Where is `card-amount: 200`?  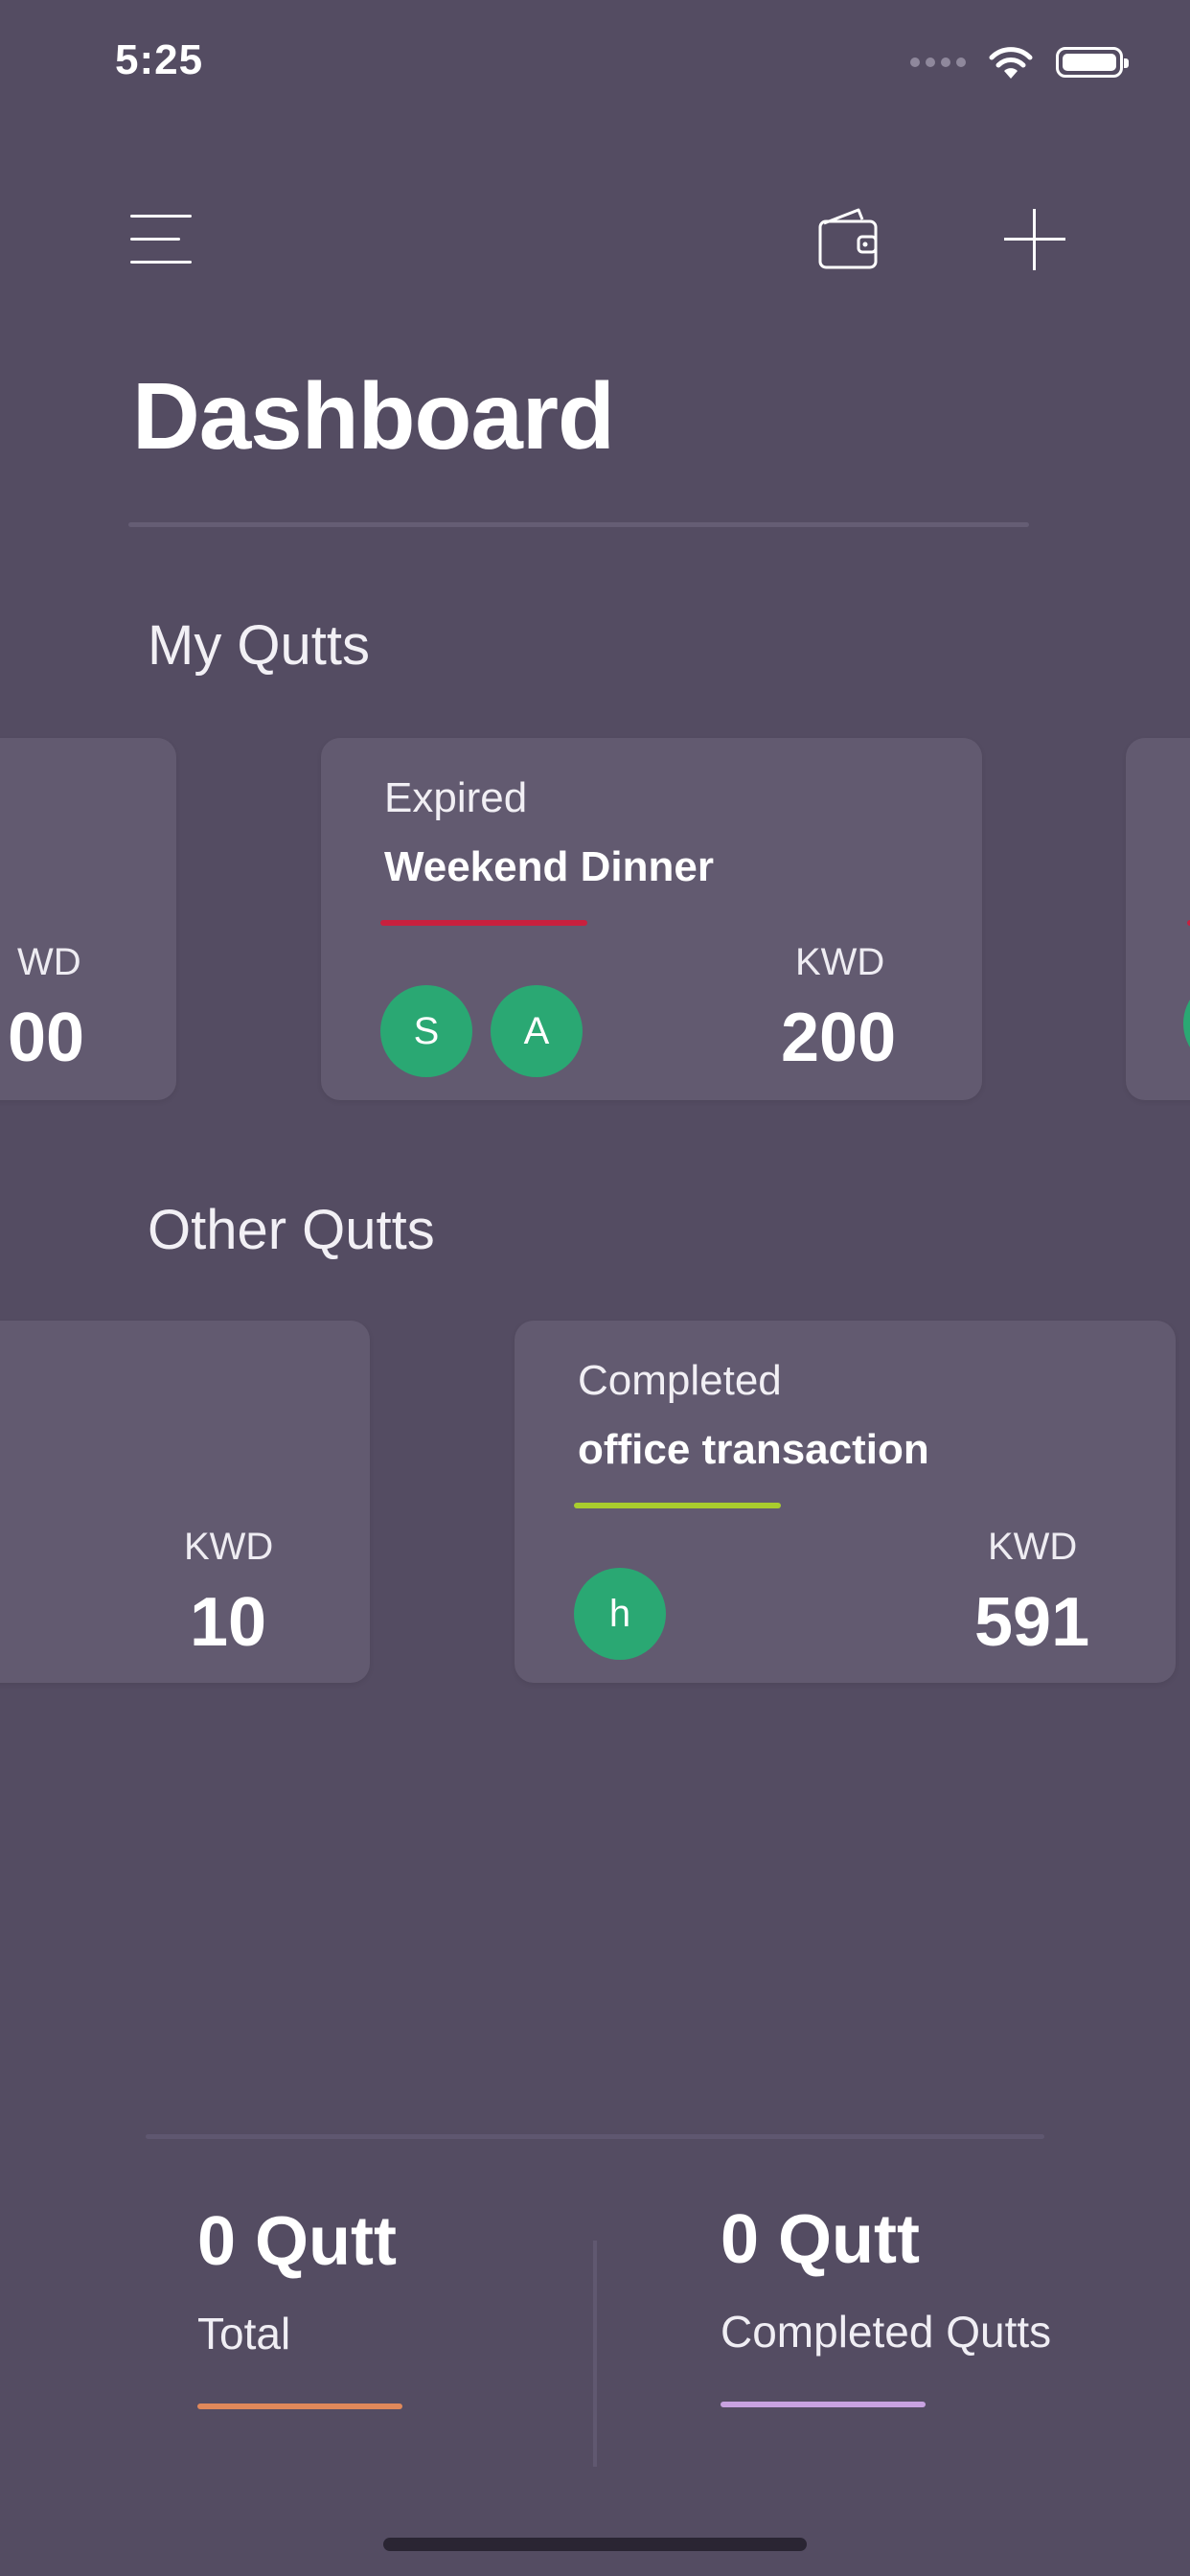 card-amount: 200 is located at coordinates (839, 1038).